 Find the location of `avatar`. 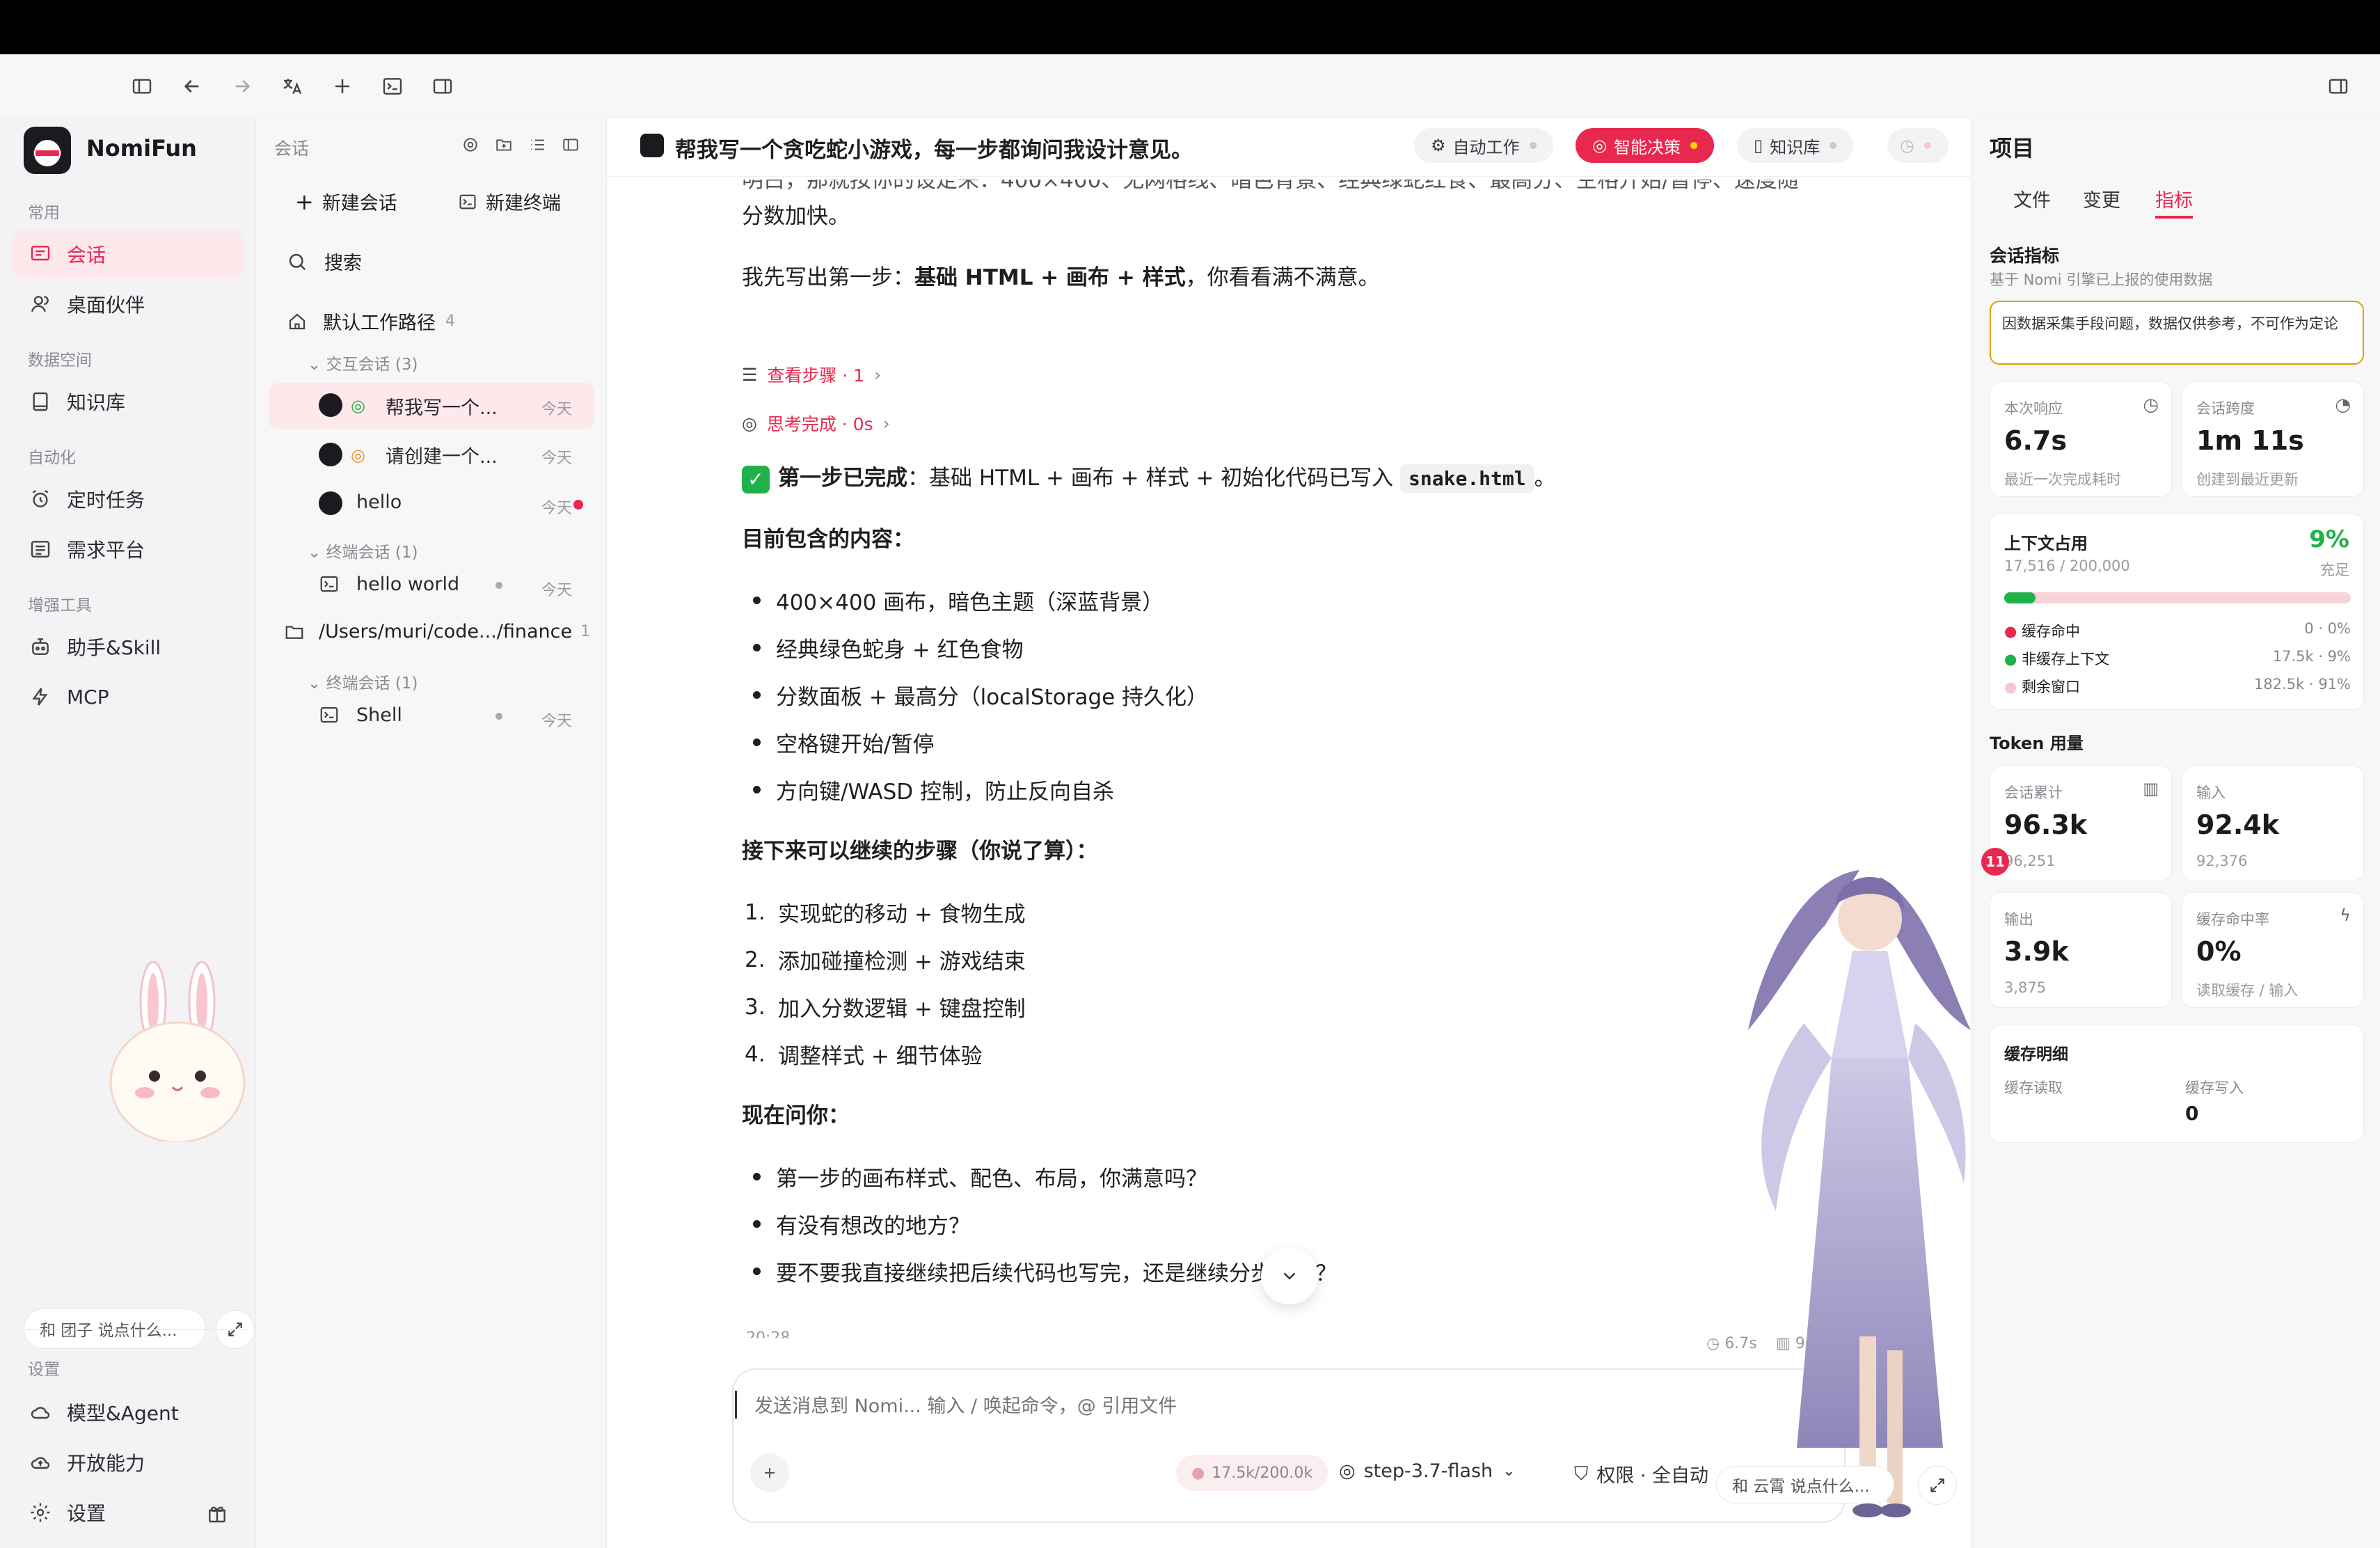

avatar is located at coordinates (330, 503).